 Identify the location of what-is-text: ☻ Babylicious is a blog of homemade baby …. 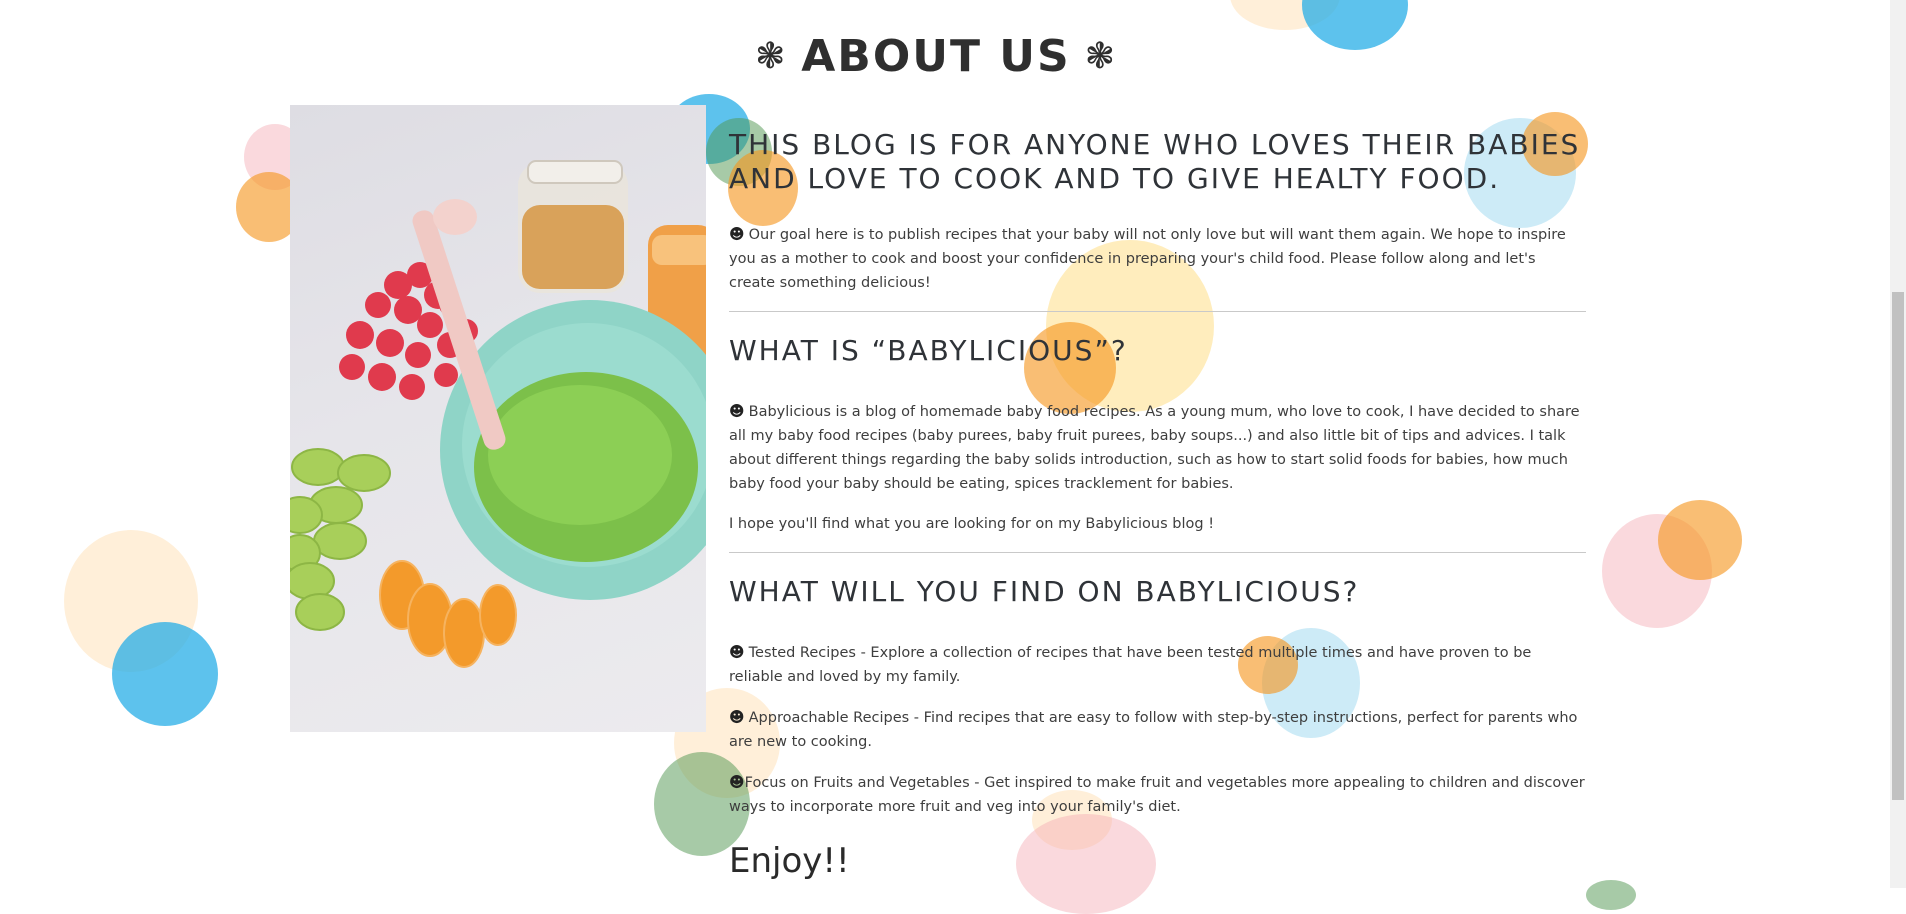
(1157, 447).